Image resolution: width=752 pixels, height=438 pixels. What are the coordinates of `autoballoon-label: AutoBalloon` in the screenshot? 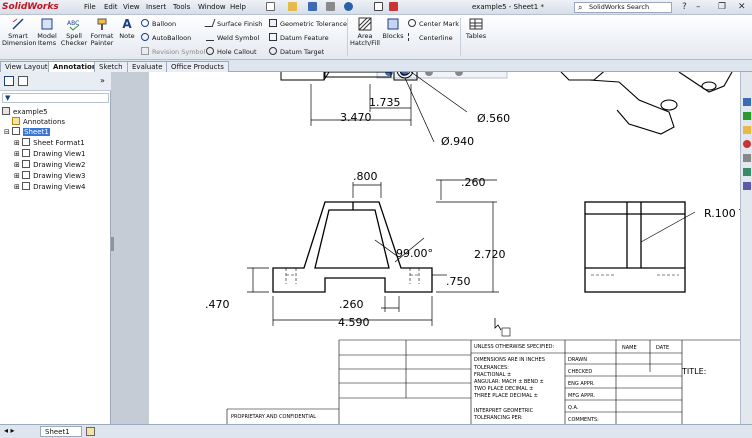 It's located at (172, 38).